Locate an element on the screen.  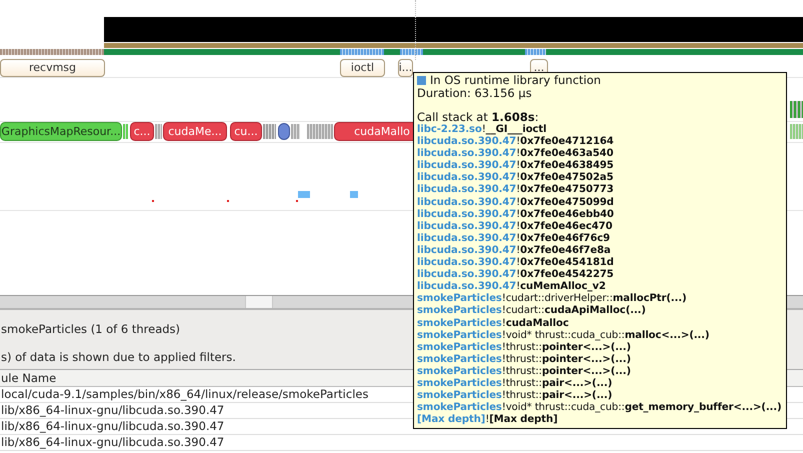
stack-frame: smokeParticles!cudaMalloc is located at coordinates (599, 324).